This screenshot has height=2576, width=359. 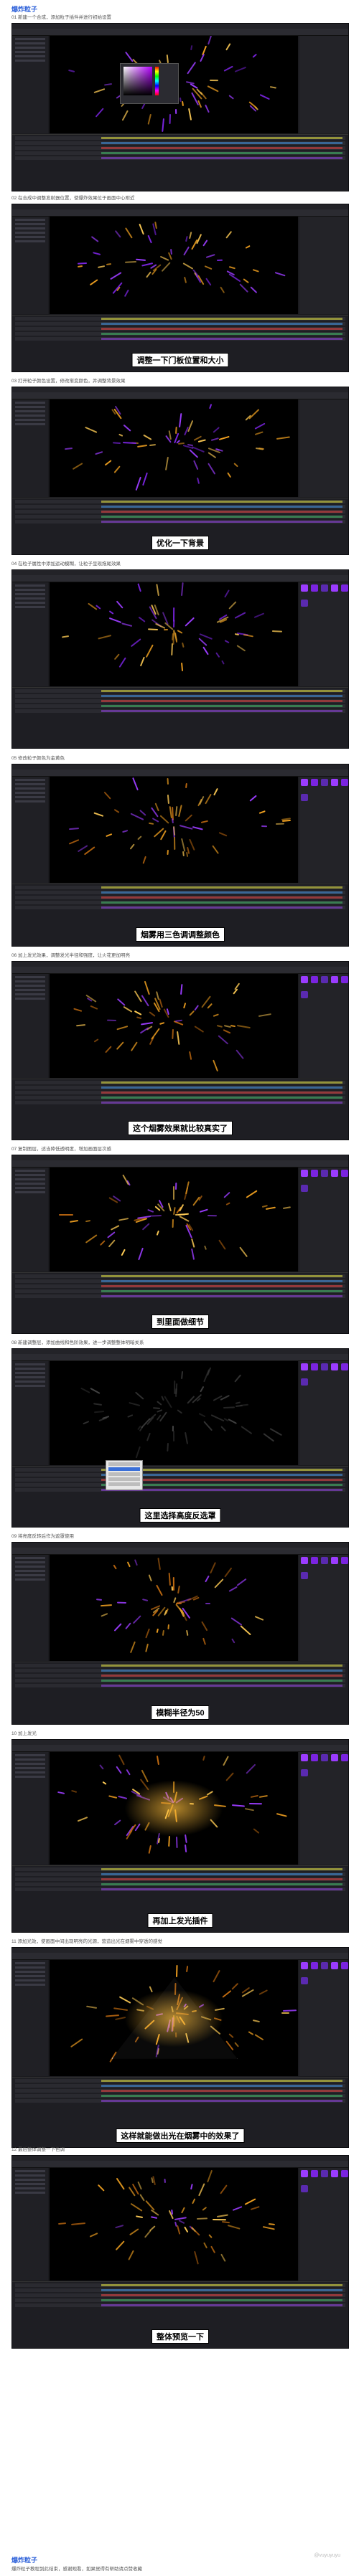 What do you see at coordinates (137, 81) in the screenshot?
I see `color-field` at bounding box center [137, 81].